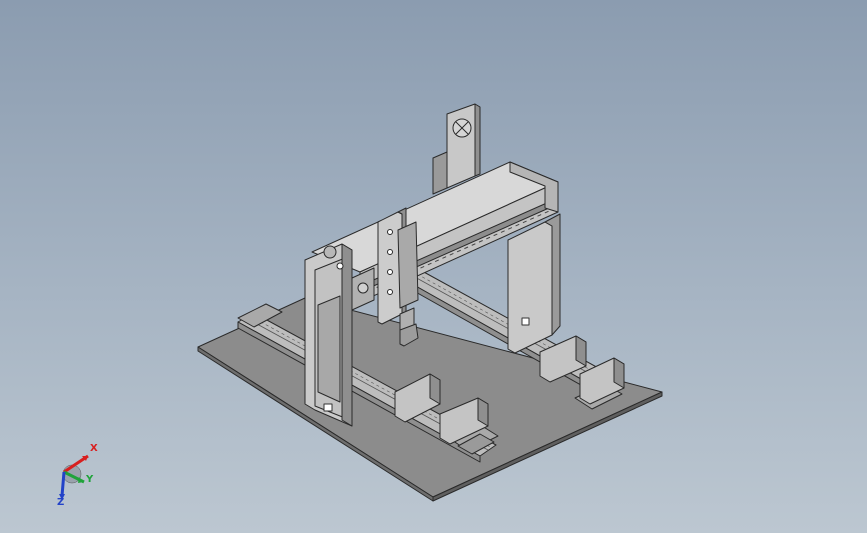 The image size is (867, 533). What do you see at coordinates (329, 349) in the screenshot?
I see `left-upright-column-window` at bounding box center [329, 349].